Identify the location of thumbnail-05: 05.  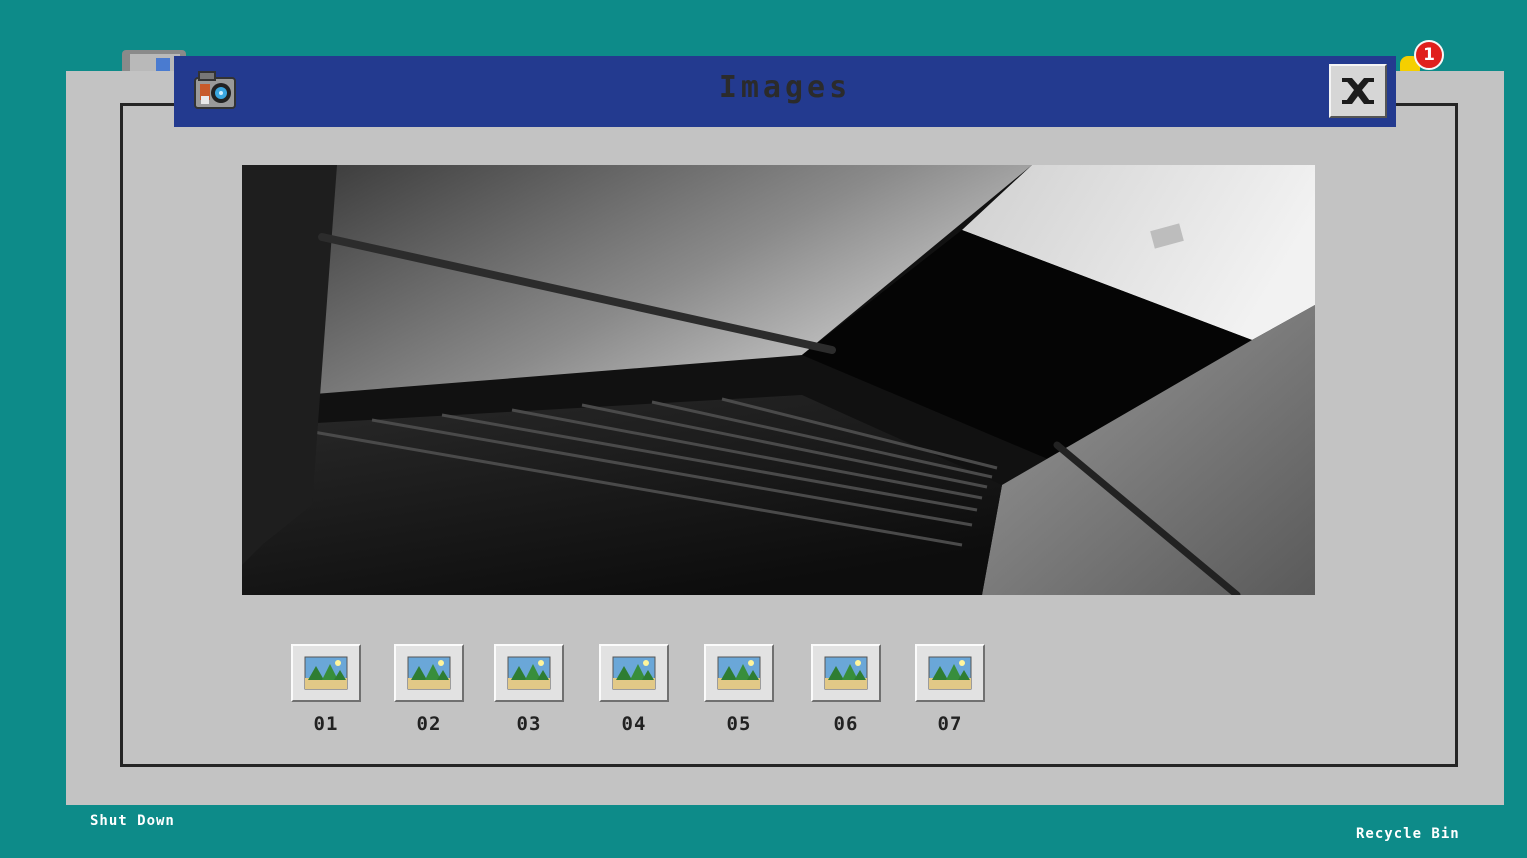
(739, 694).